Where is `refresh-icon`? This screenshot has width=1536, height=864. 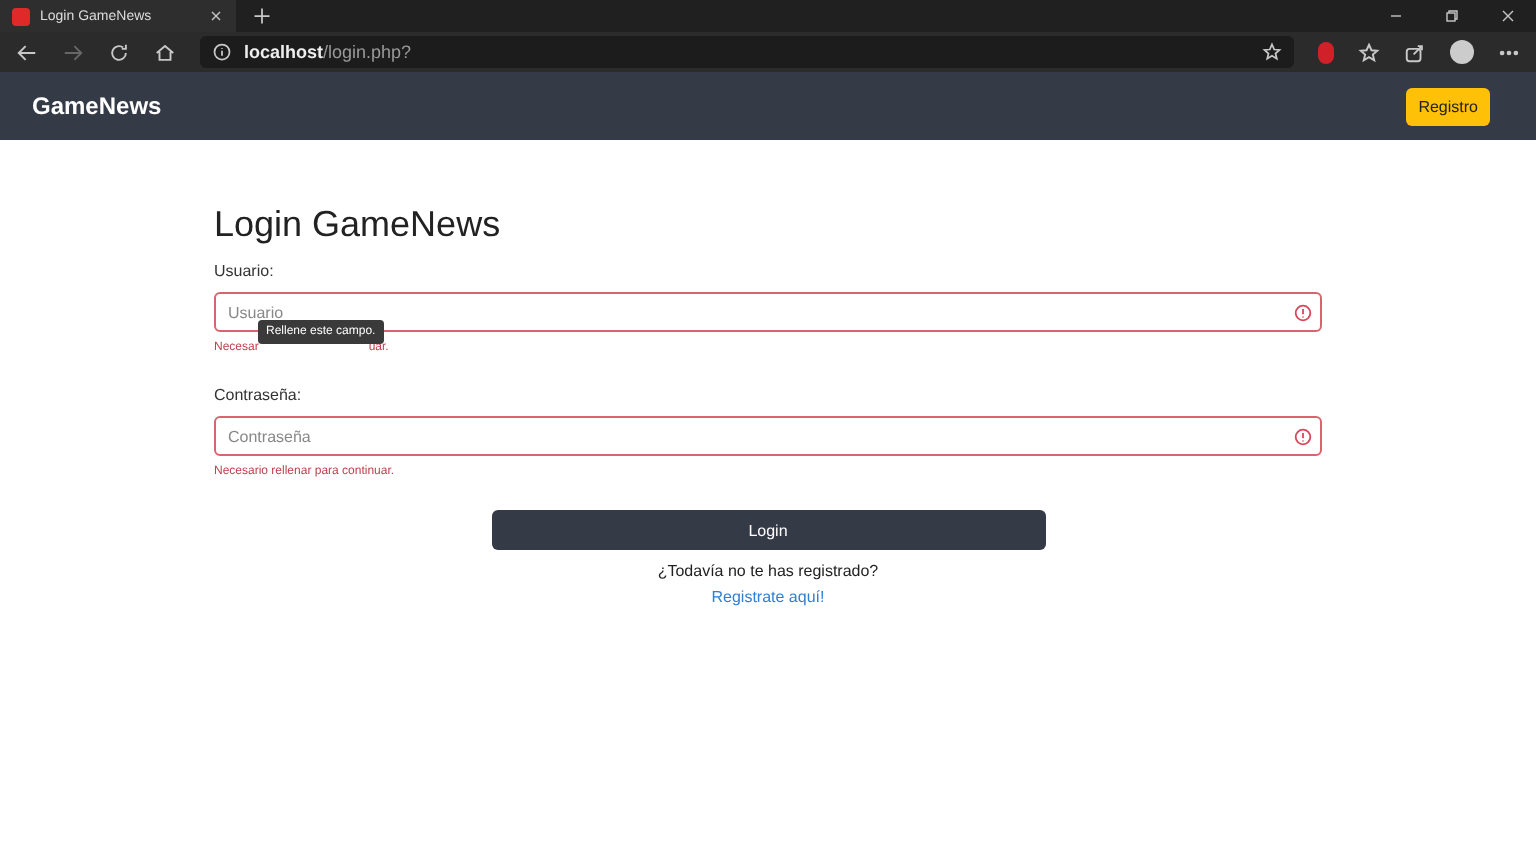 refresh-icon is located at coordinates (119, 52).